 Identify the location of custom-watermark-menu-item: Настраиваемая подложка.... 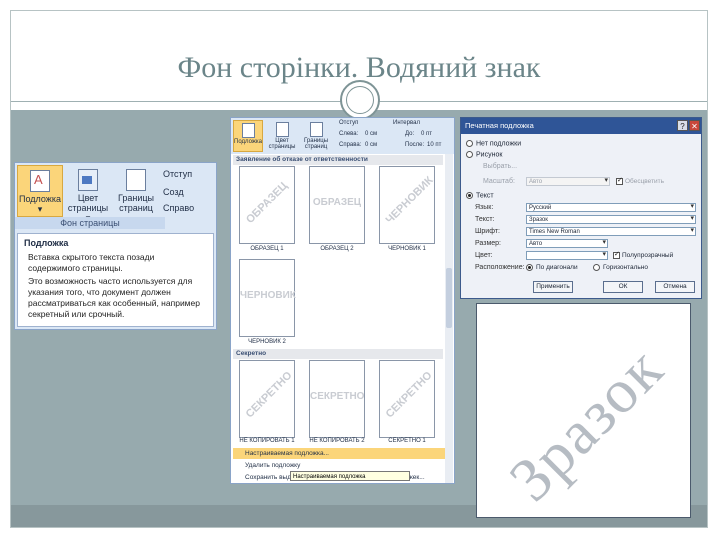
(339, 453).